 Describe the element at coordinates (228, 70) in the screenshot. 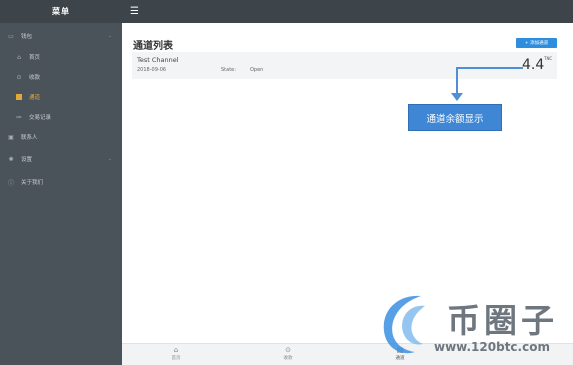

I see `channel-state-label: State:` at that location.